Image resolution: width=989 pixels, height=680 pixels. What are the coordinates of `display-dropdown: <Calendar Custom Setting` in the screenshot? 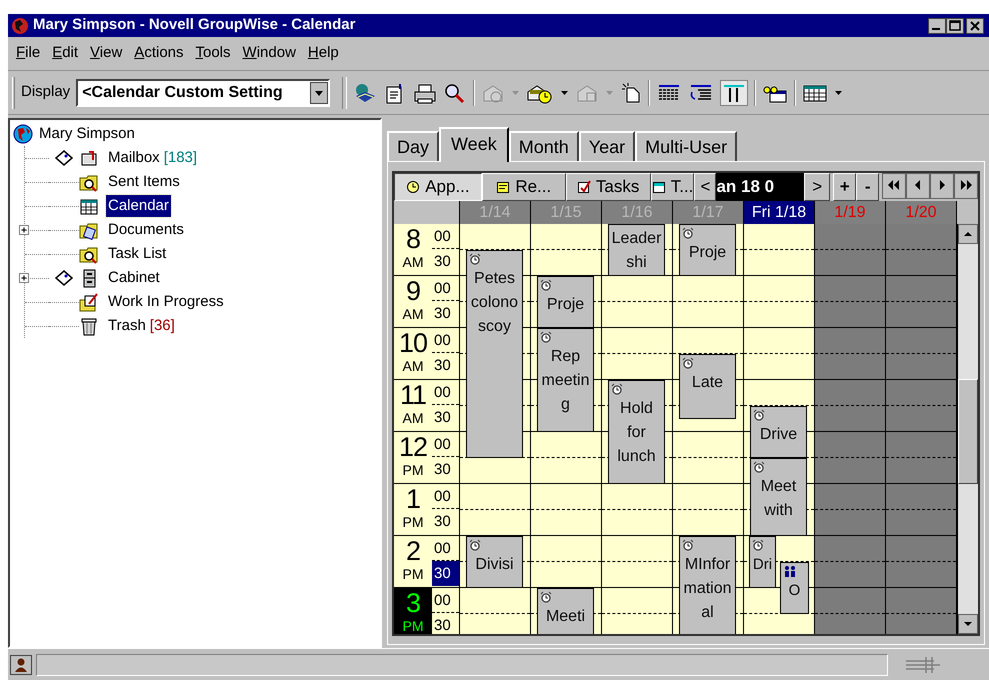 It's located at (203, 92).